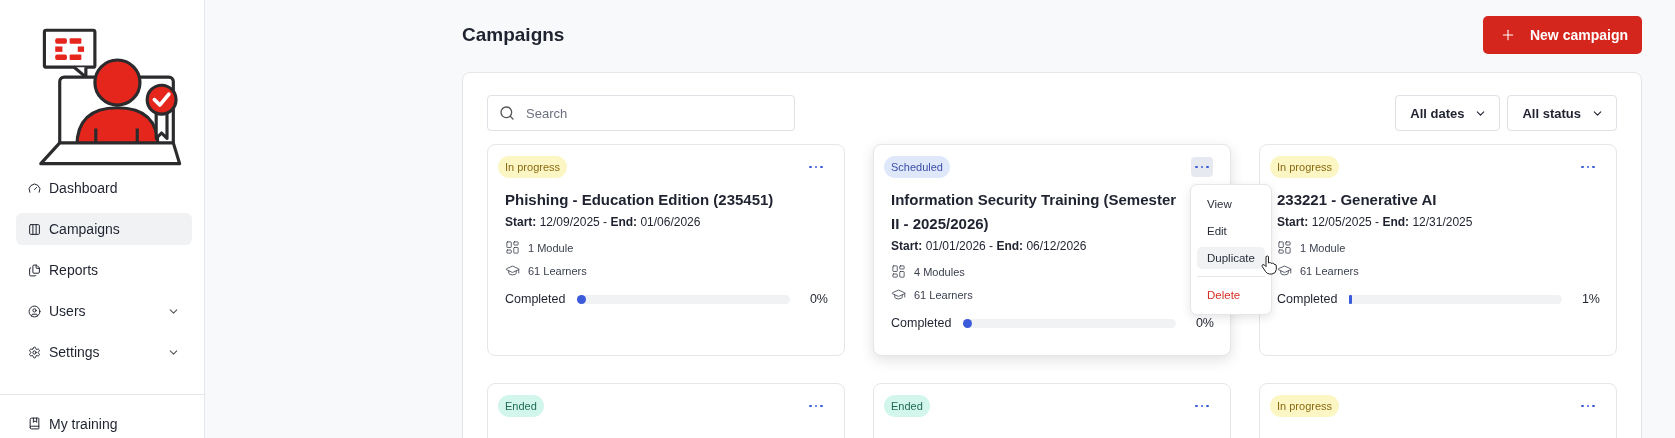  Describe the element at coordinates (513, 35) in the screenshot. I see `page-title: Campaigns` at that location.